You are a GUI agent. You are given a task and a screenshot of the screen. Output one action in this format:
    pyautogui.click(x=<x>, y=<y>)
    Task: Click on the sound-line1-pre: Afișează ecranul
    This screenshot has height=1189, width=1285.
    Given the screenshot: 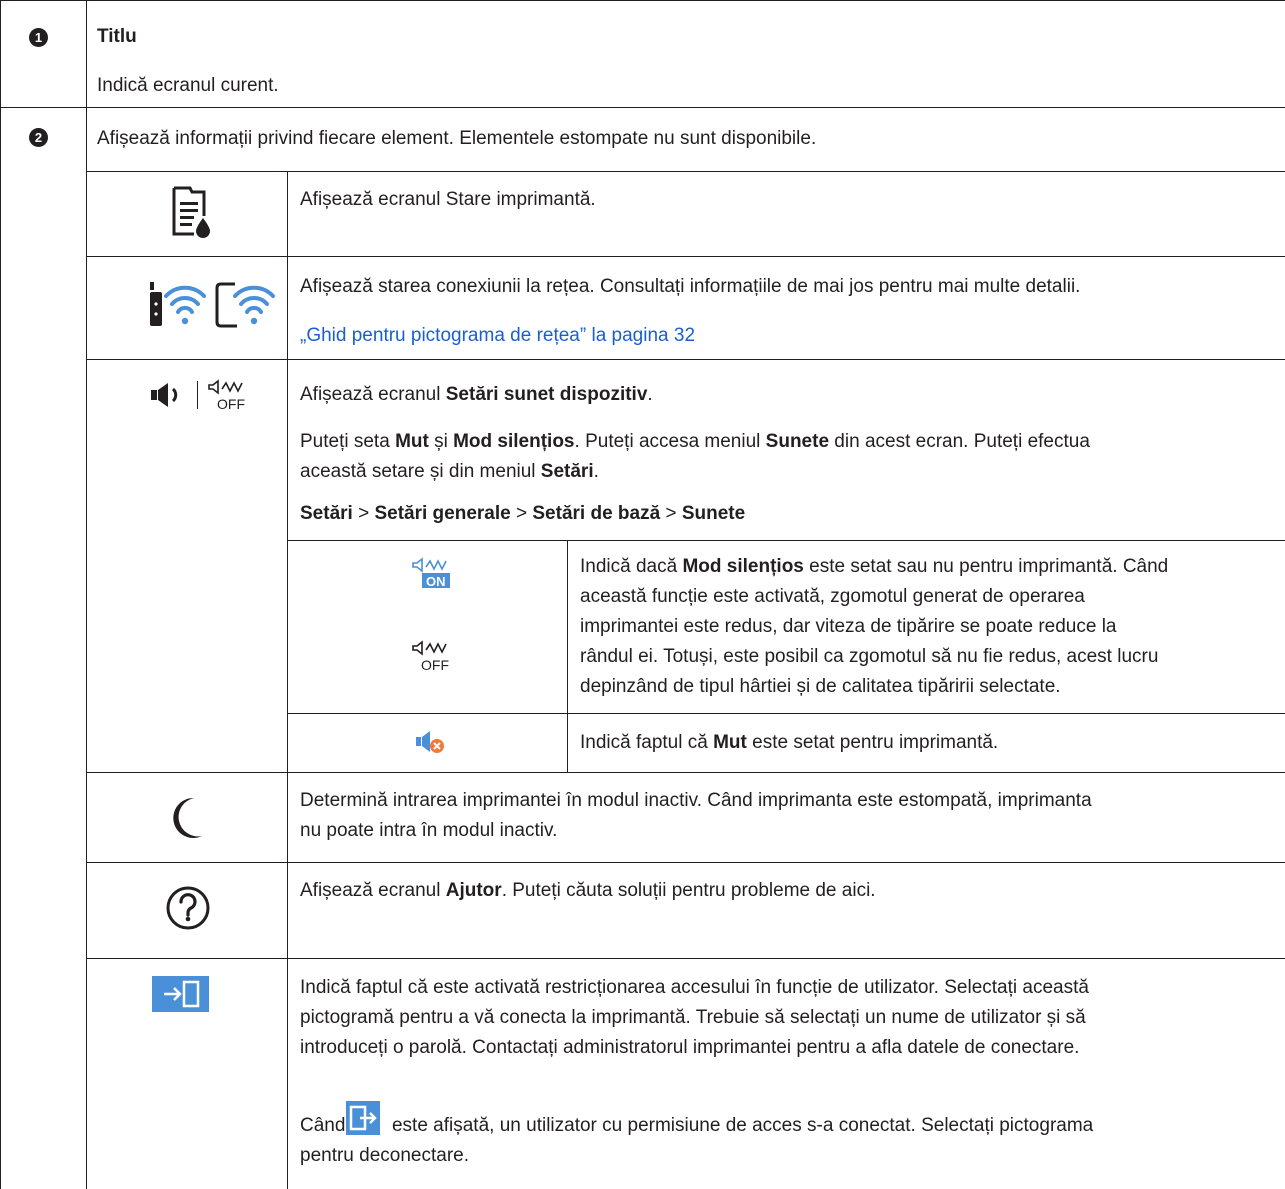 What is the action you would take?
    pyautogui.click(x=373, y=394)
    